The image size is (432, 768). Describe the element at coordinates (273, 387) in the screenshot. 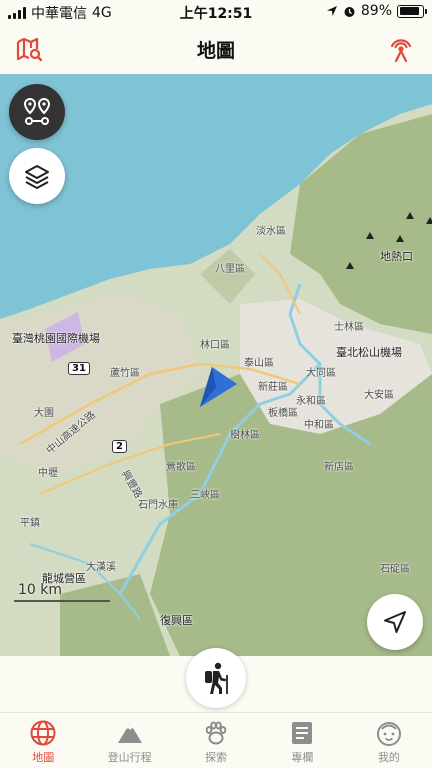

I see `map-label-xinzhuang: 新莊區` at that location.